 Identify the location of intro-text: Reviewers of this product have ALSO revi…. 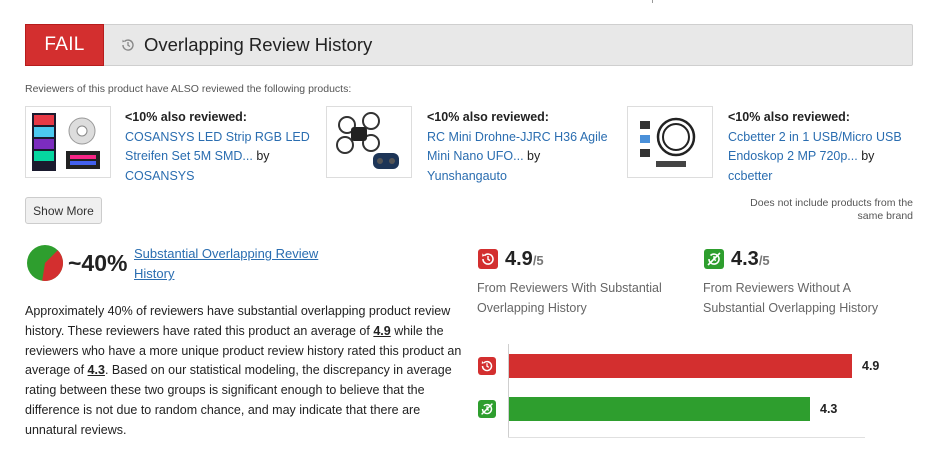
(188, 89).